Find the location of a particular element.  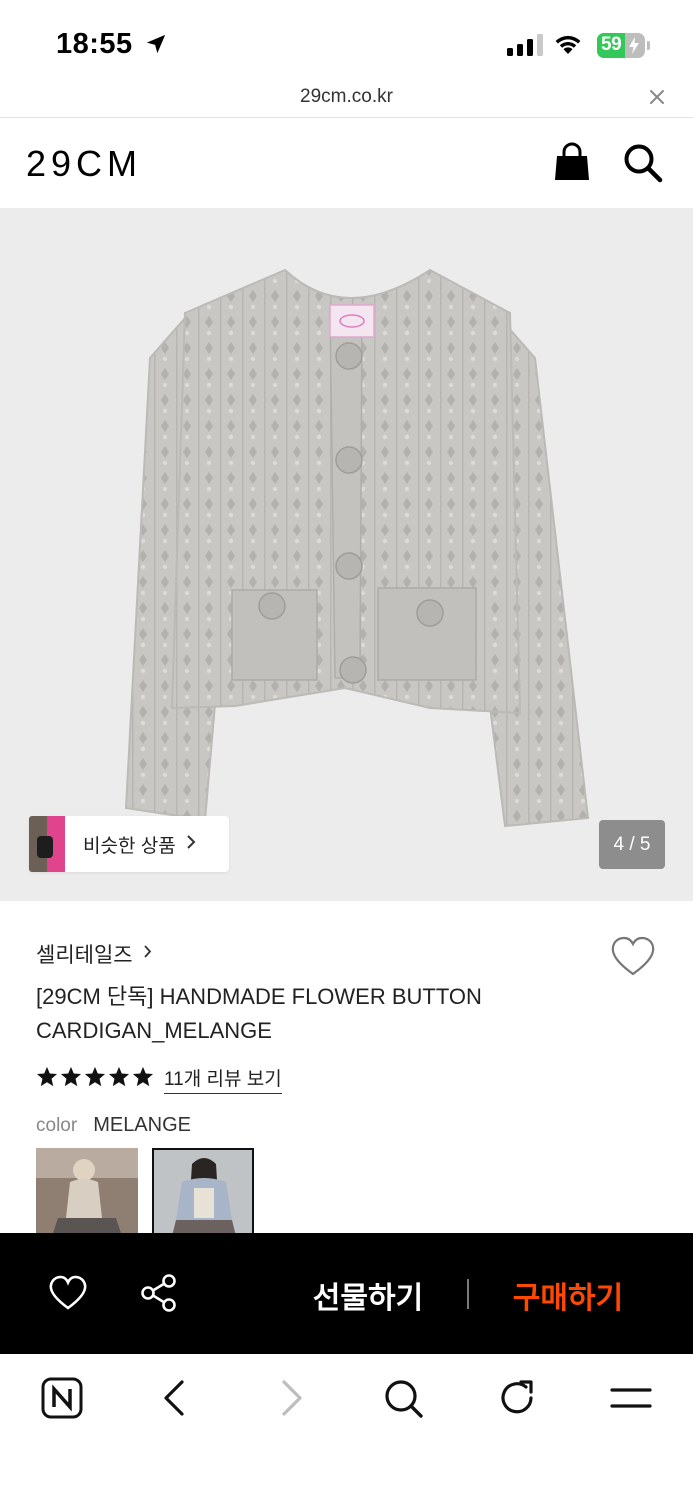

wifi-icon is located at coordinates (568, 46).